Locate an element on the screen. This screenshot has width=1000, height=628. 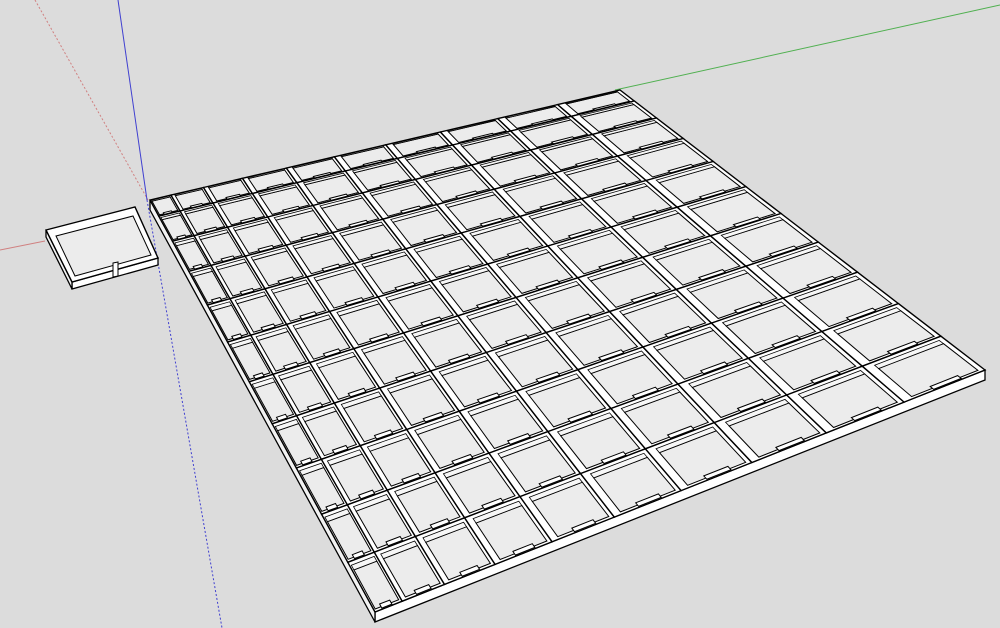
blue-axis-line is located at coordinates (132, 100).